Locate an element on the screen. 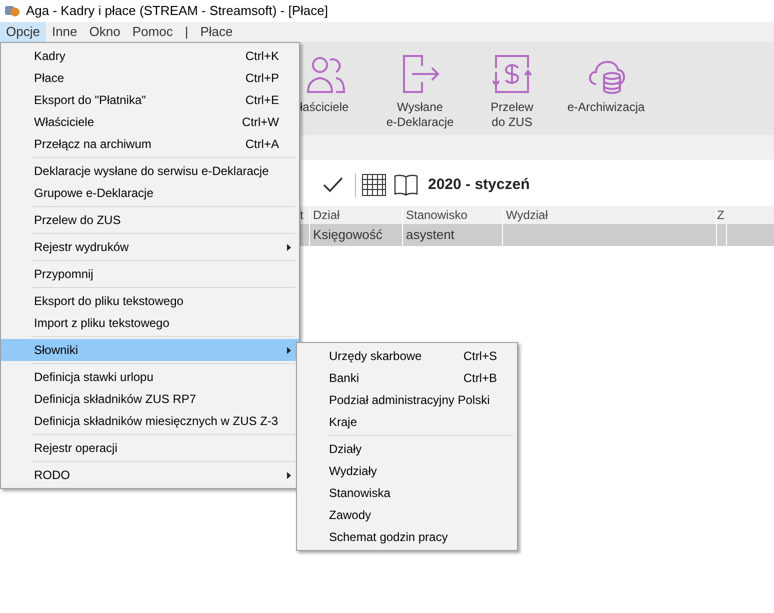 This screenshot has height=613, width=774. ribbon-button: Przelew do ZUS is located at coordinates (512, 94).